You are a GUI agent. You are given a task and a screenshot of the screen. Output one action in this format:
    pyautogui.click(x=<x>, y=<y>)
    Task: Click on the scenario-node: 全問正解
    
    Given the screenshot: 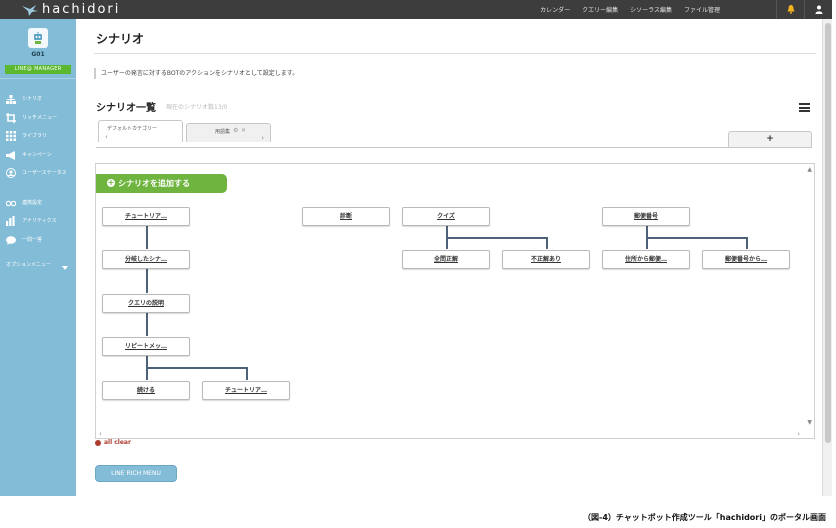 What is the action you would take?
    pyautogui.click(x=446, y=259)
    